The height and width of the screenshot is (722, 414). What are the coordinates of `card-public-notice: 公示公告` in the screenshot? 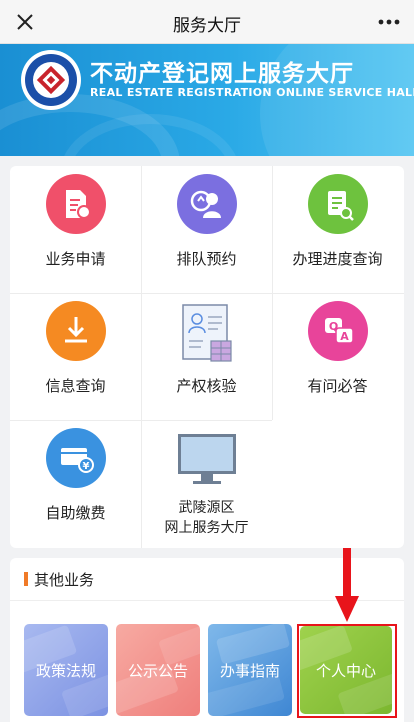 It's located at (158, 670).